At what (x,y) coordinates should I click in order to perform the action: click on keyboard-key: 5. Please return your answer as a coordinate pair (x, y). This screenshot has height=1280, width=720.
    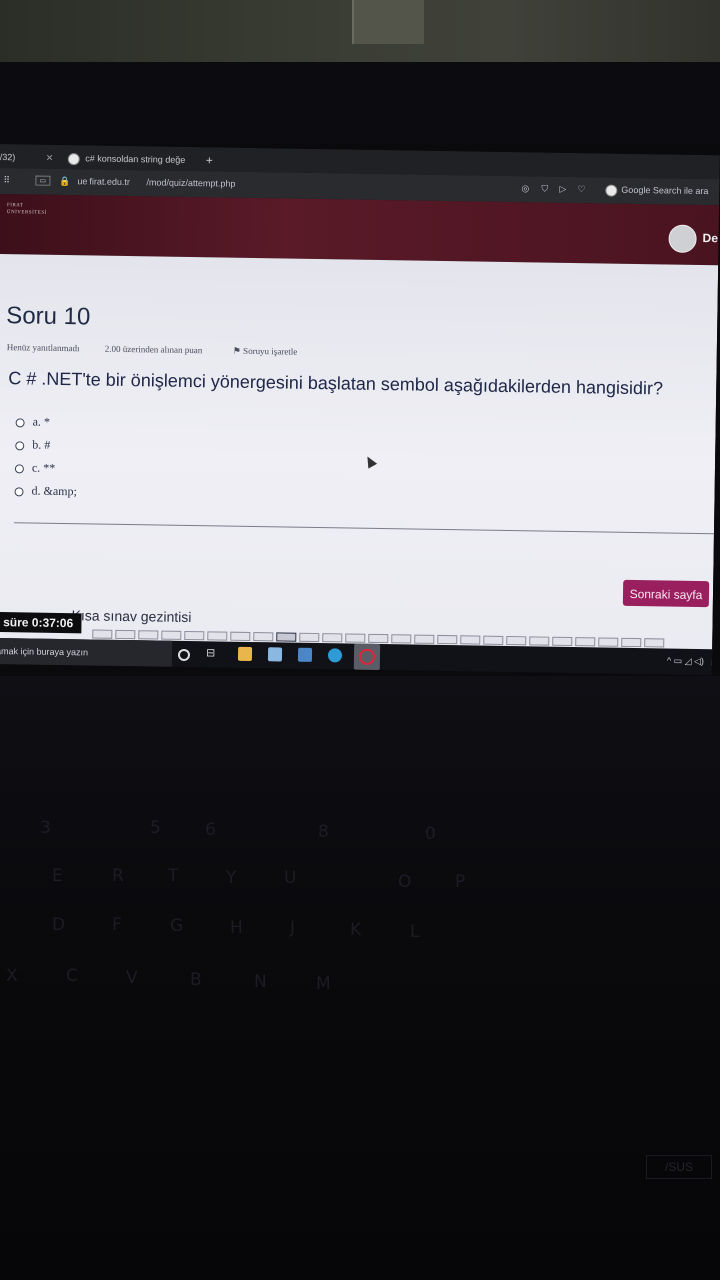
    Looking at the image, I should click on (155, 828).